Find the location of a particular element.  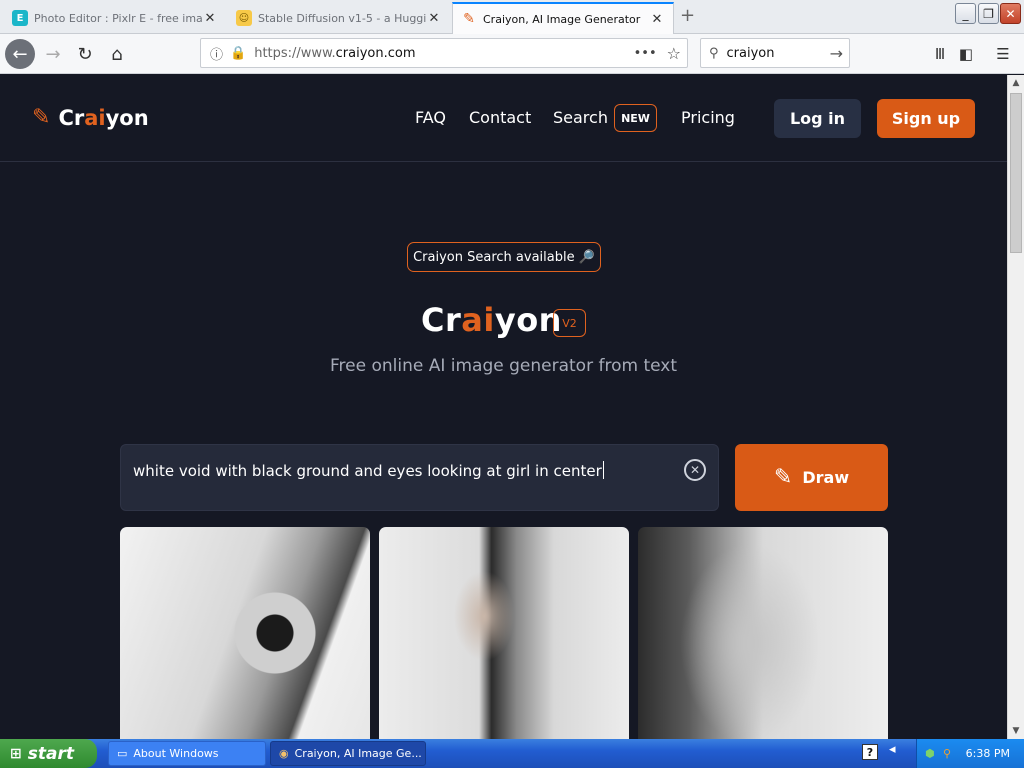

scrollbar-thumb is located at coordinates (1016, 173).